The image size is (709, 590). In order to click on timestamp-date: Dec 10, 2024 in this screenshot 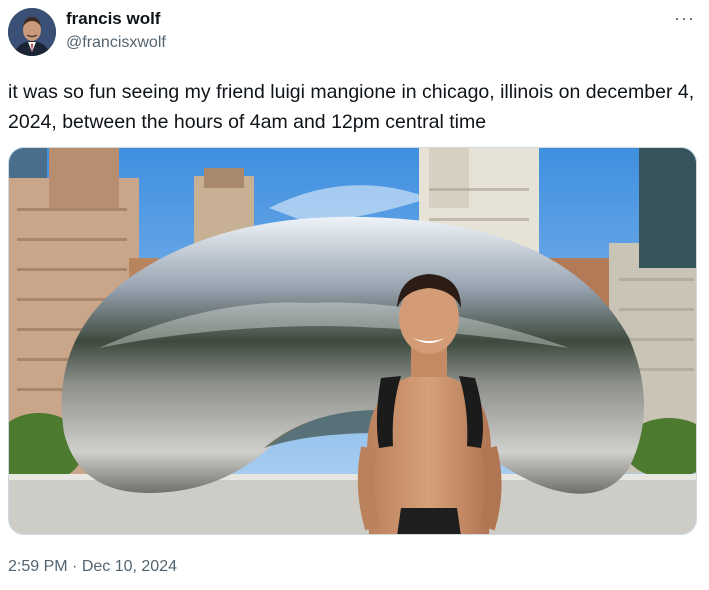, I will do `click(129, 566)`.